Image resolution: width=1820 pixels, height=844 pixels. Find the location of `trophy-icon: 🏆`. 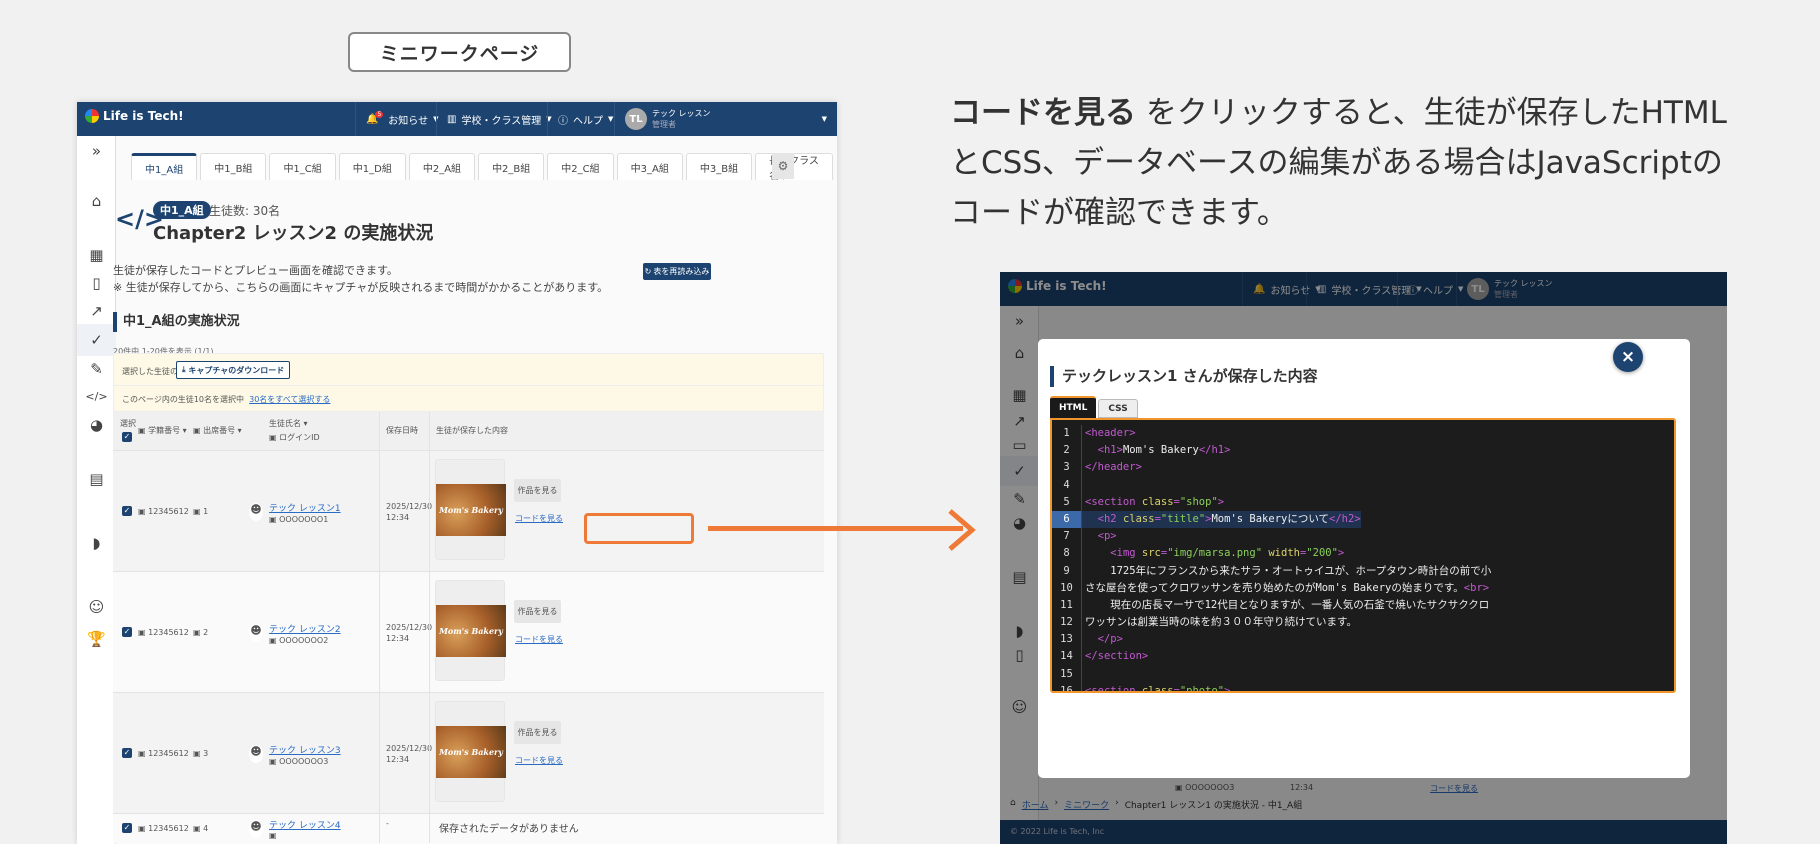

trophy-icon: 🏆 is located at coordinates (96, 639).